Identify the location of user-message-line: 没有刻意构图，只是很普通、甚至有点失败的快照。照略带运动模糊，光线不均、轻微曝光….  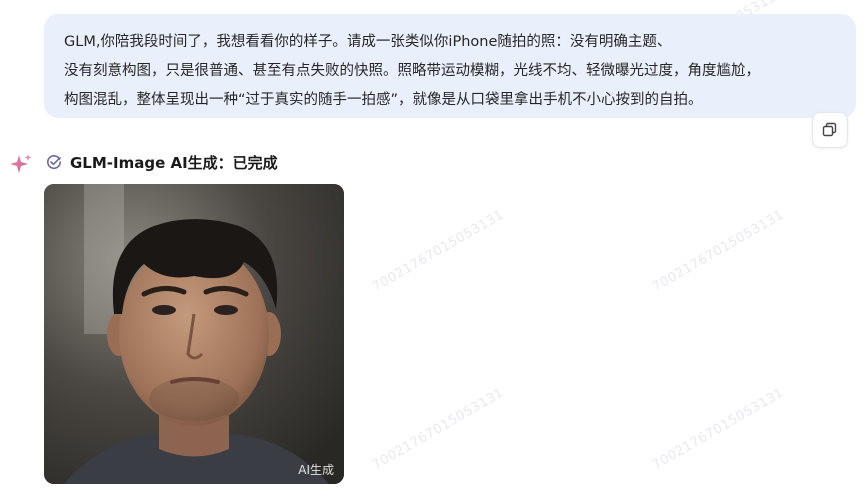
(412, 71).